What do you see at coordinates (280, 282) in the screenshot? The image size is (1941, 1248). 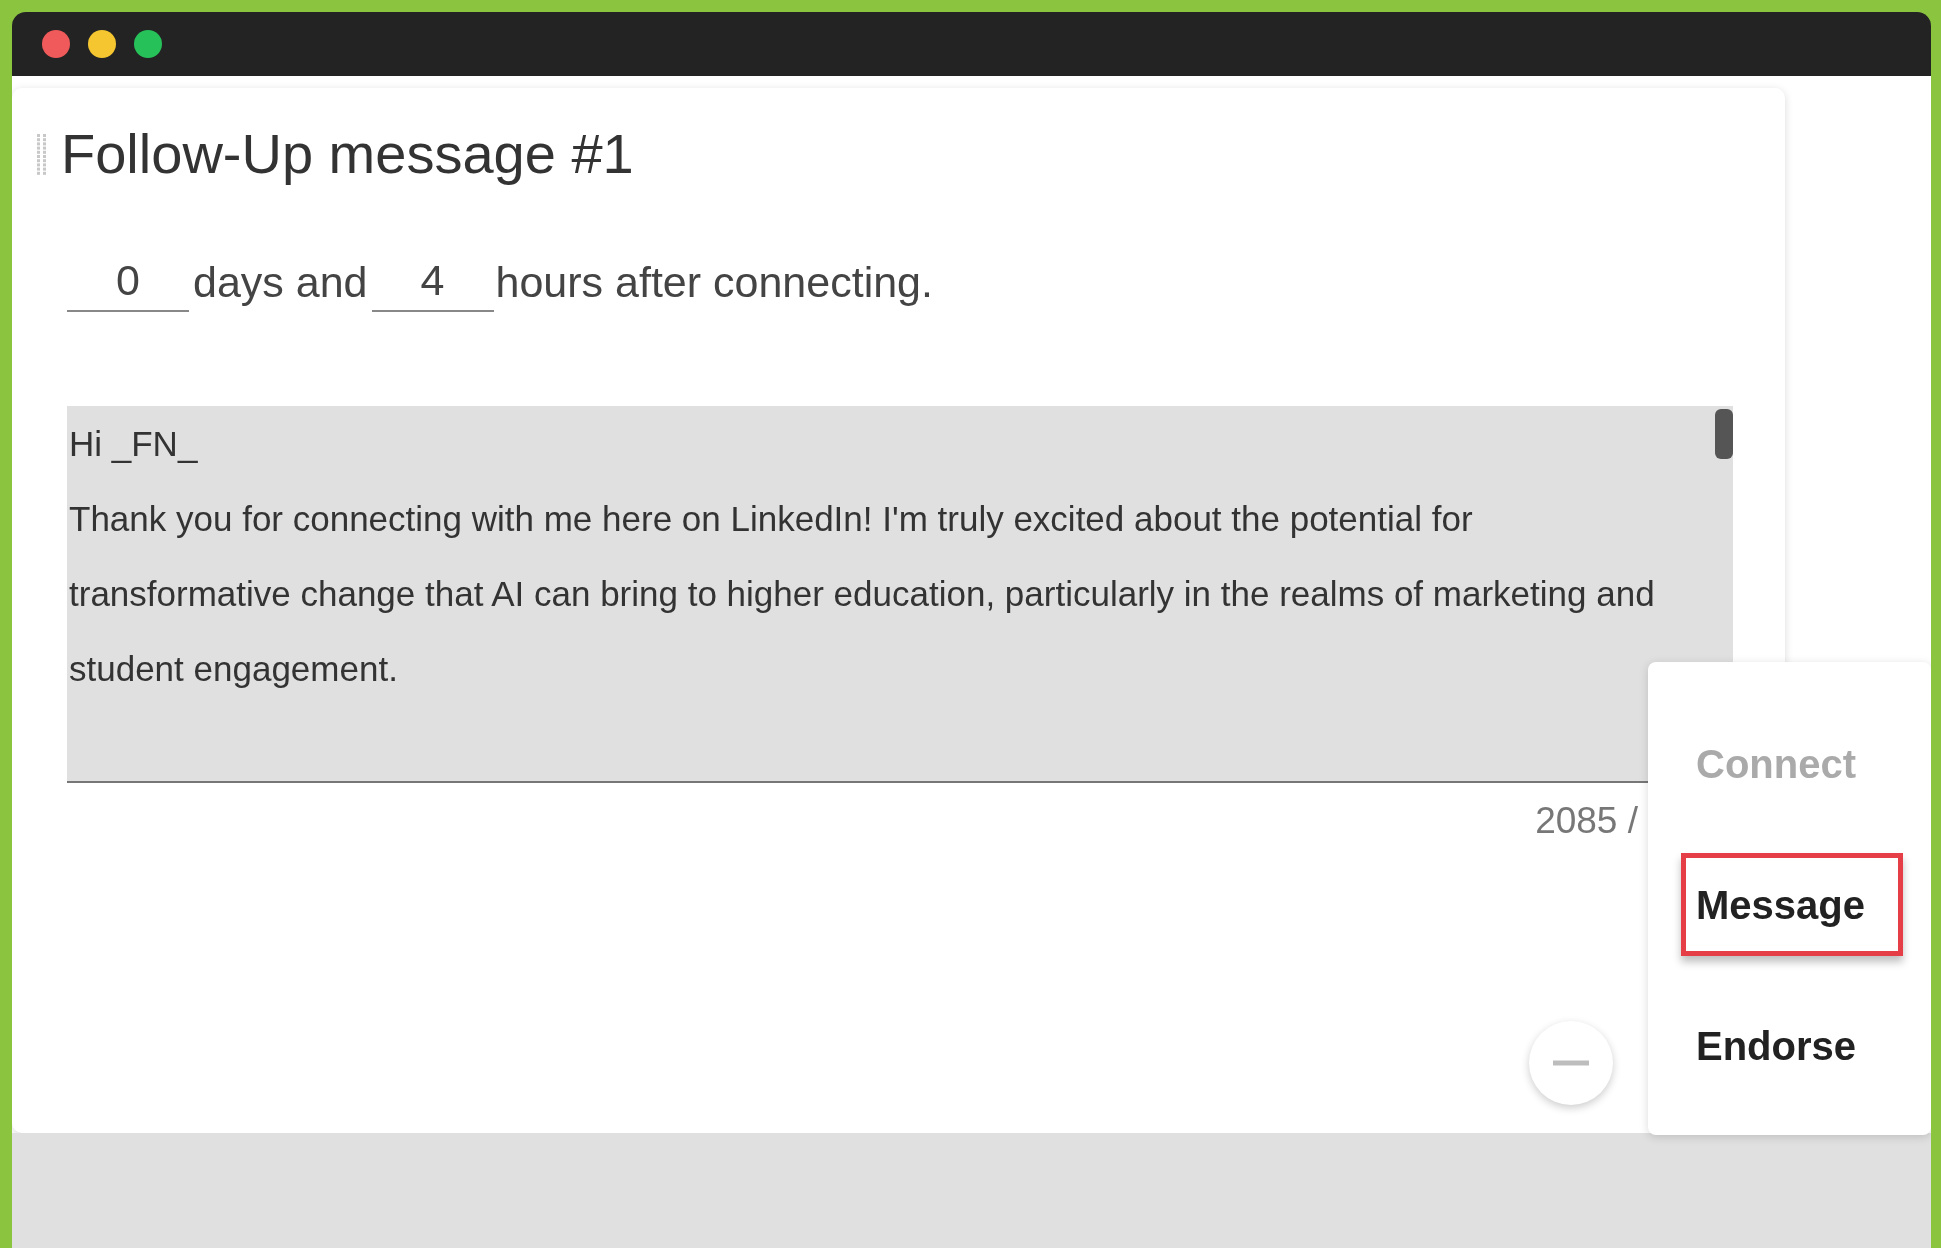 I see `days-label: days and` at bounding box center [280, 282].